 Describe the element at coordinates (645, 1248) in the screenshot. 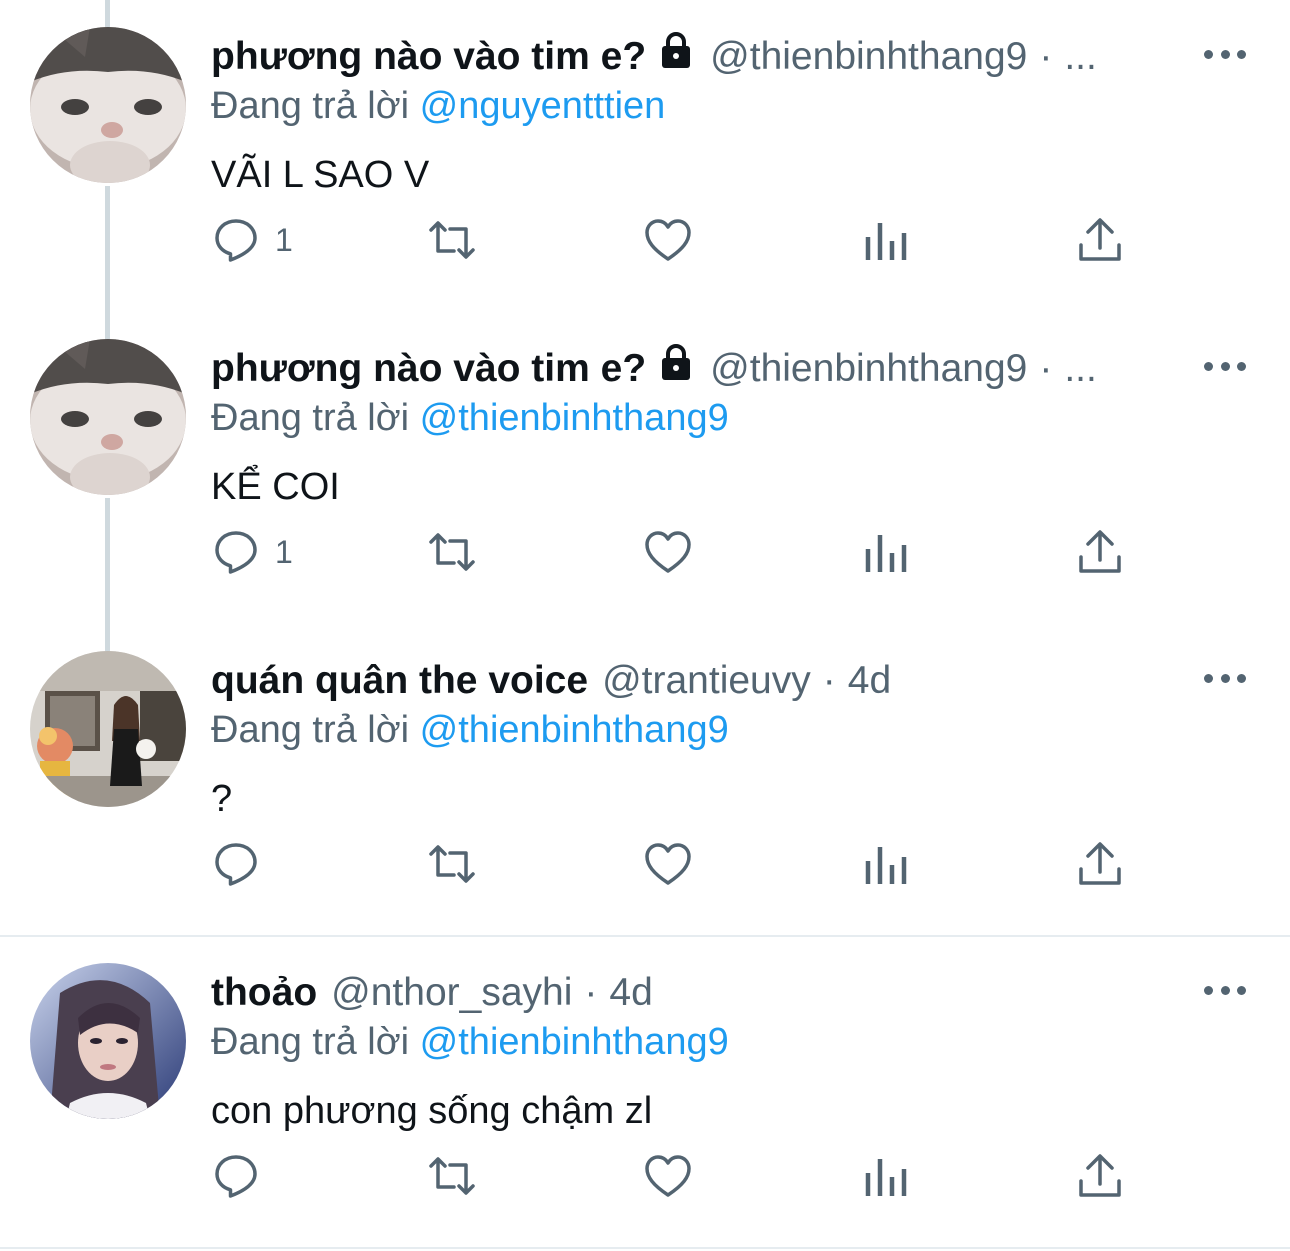

I see `tweet-divider` at that location.